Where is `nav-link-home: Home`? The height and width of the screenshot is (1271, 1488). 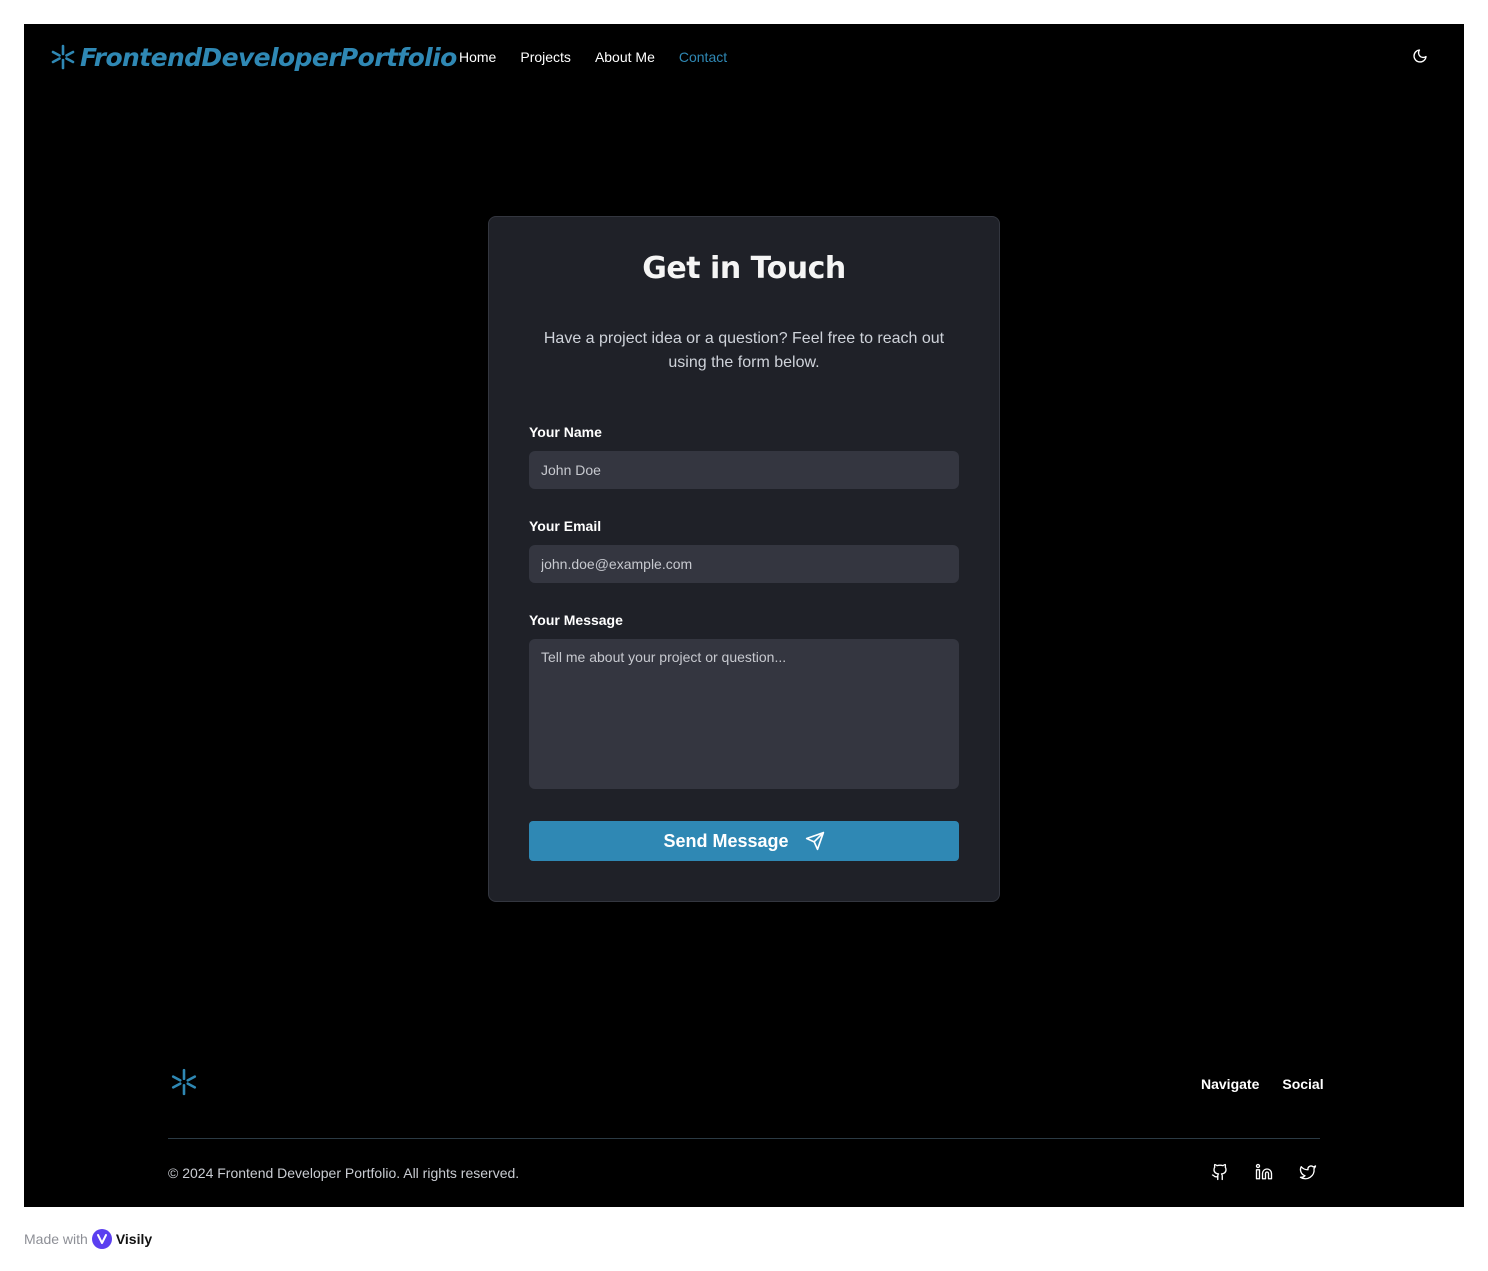
nav-link-home: Home is located at coordinates (477, 57).